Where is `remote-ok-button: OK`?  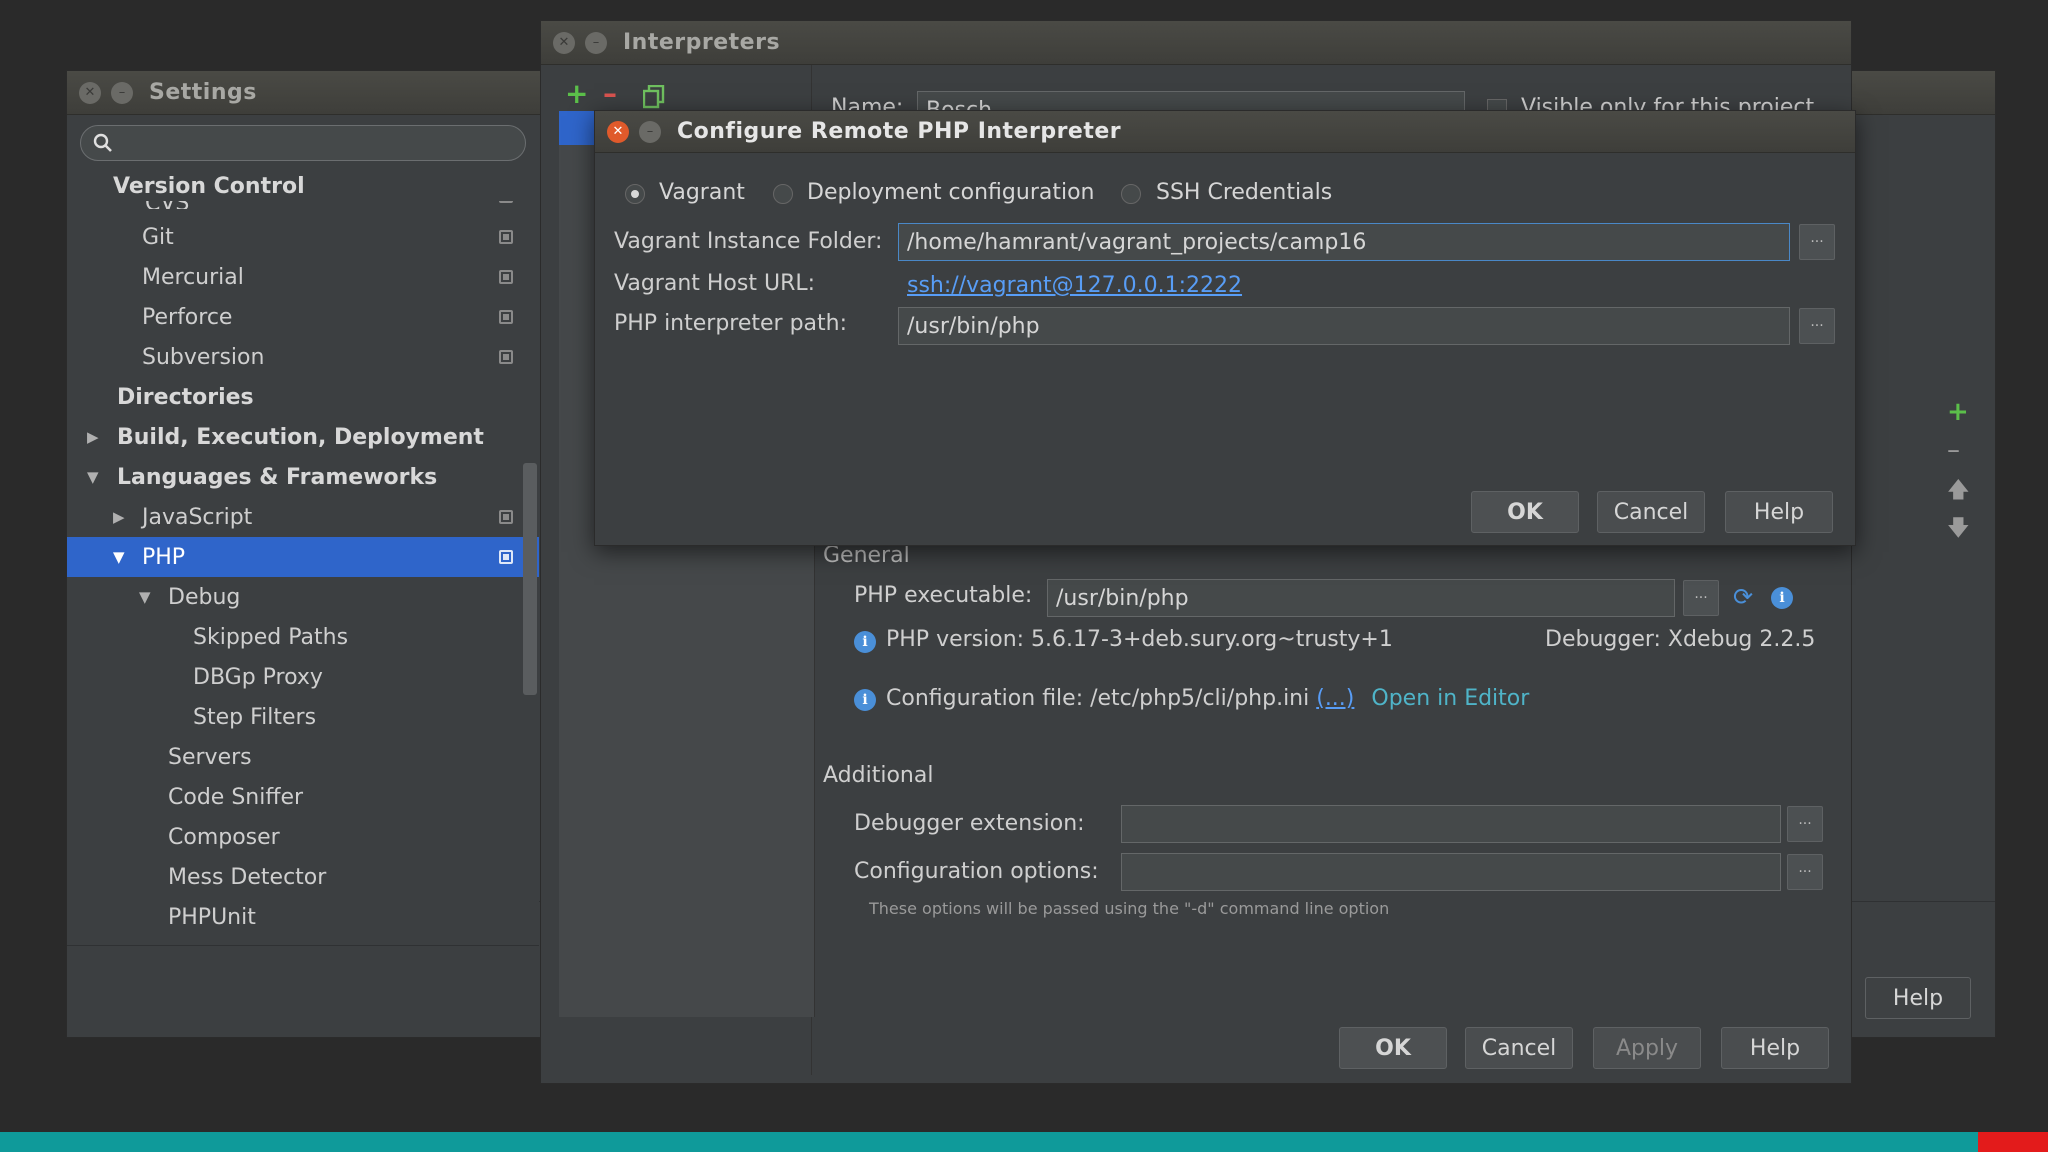
remote-ok-button: OK is located at coordinates (1525, 512).